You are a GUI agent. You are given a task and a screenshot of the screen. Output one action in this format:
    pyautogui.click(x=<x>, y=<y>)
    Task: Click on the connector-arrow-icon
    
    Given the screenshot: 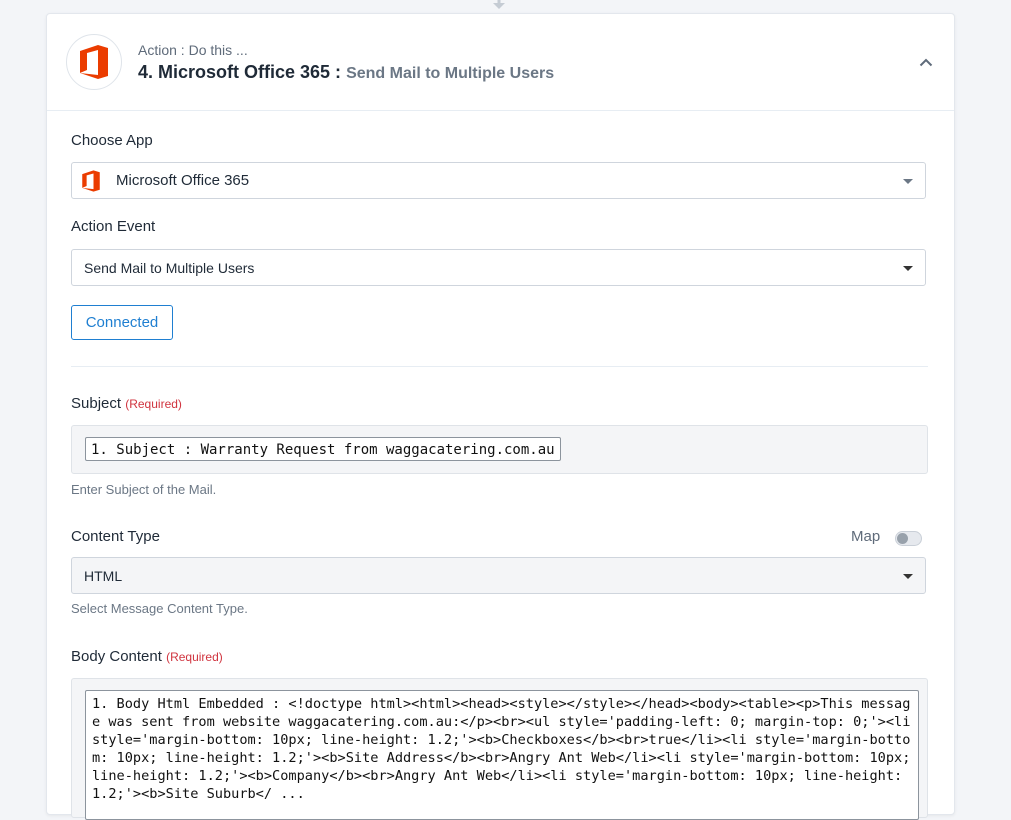 What is the action you would take?
    pyautogui.click(x=499, y=4)
    